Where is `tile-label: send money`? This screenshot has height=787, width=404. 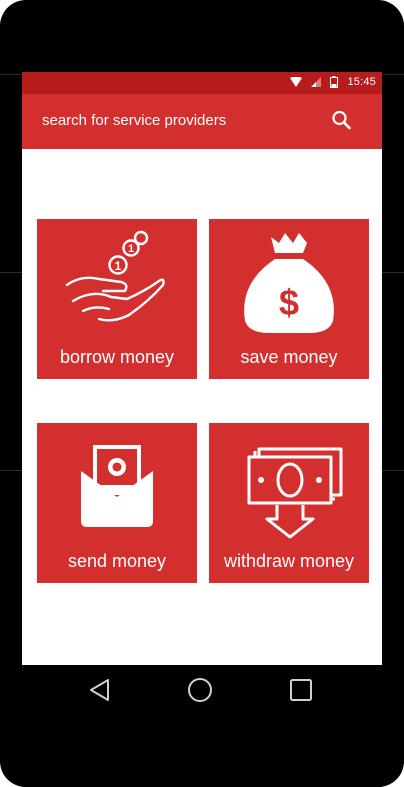 tile-label: send money is located at coordinates (117, 561).